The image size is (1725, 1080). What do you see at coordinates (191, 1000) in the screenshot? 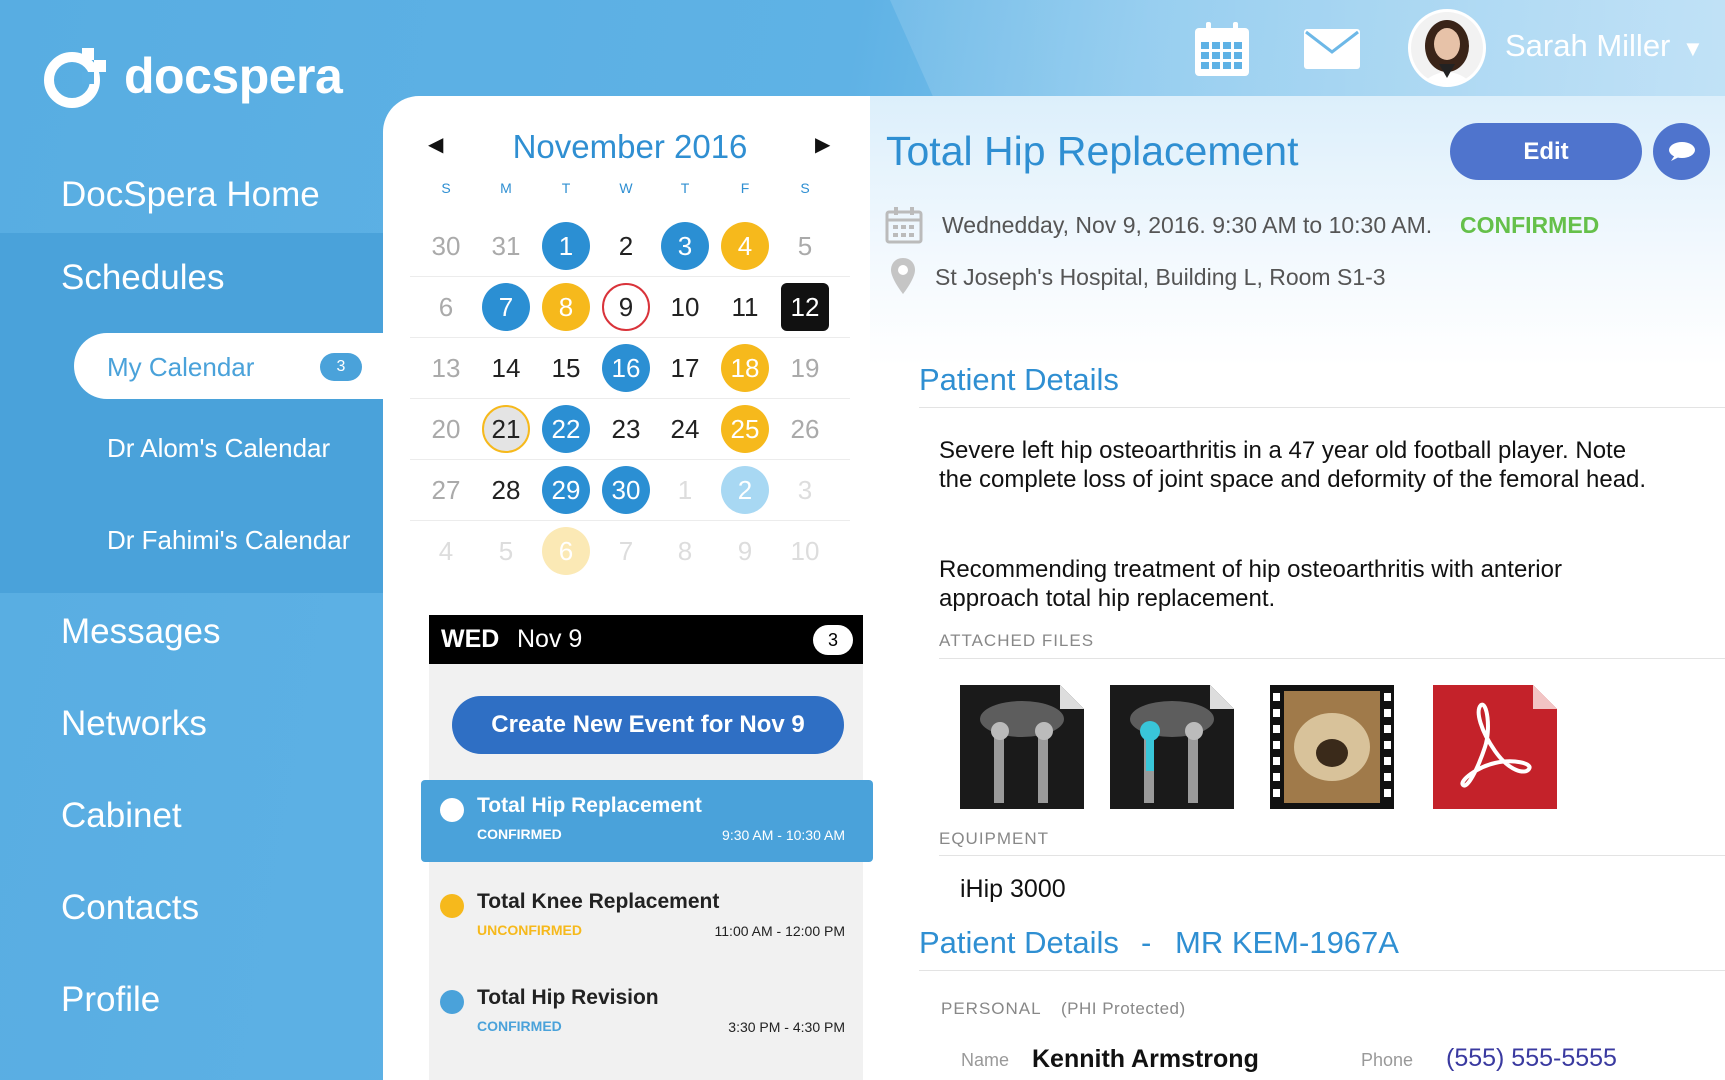
I see `nav-profile: Profile` at bounding box center [191, 1000].